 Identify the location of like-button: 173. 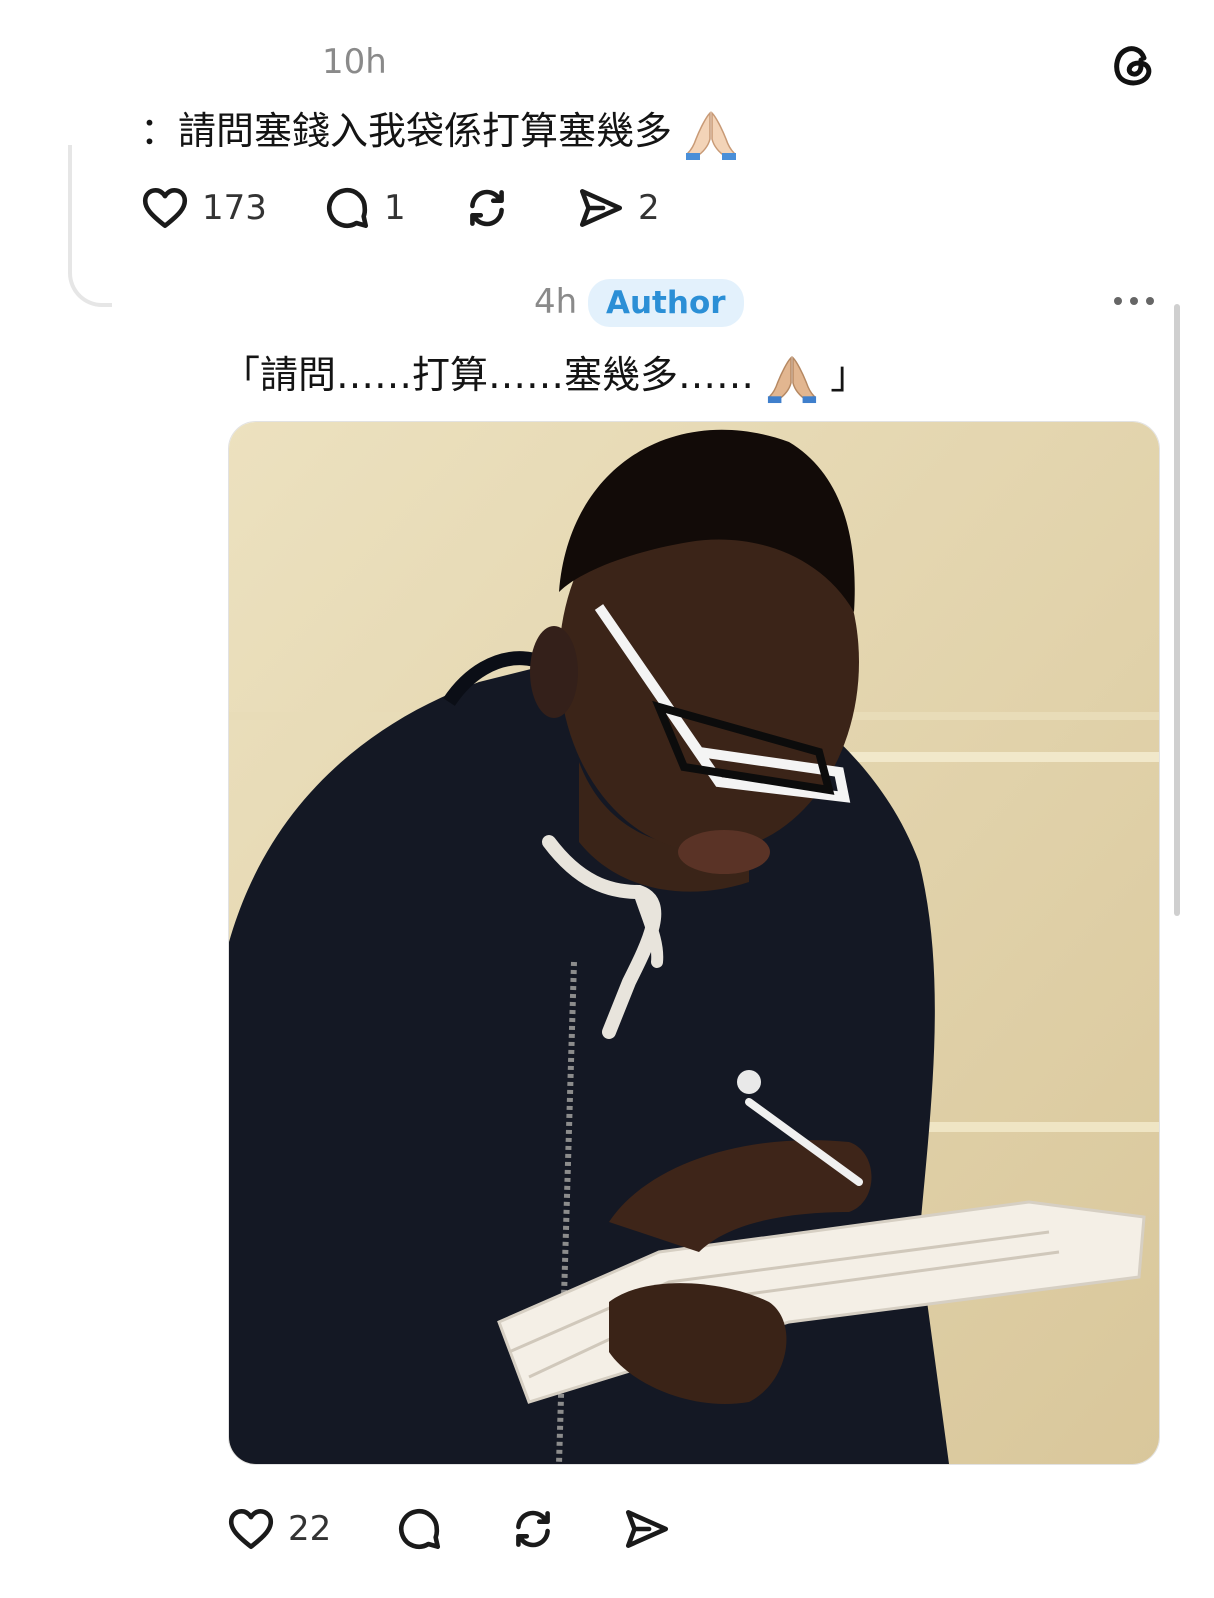
(203, 208).